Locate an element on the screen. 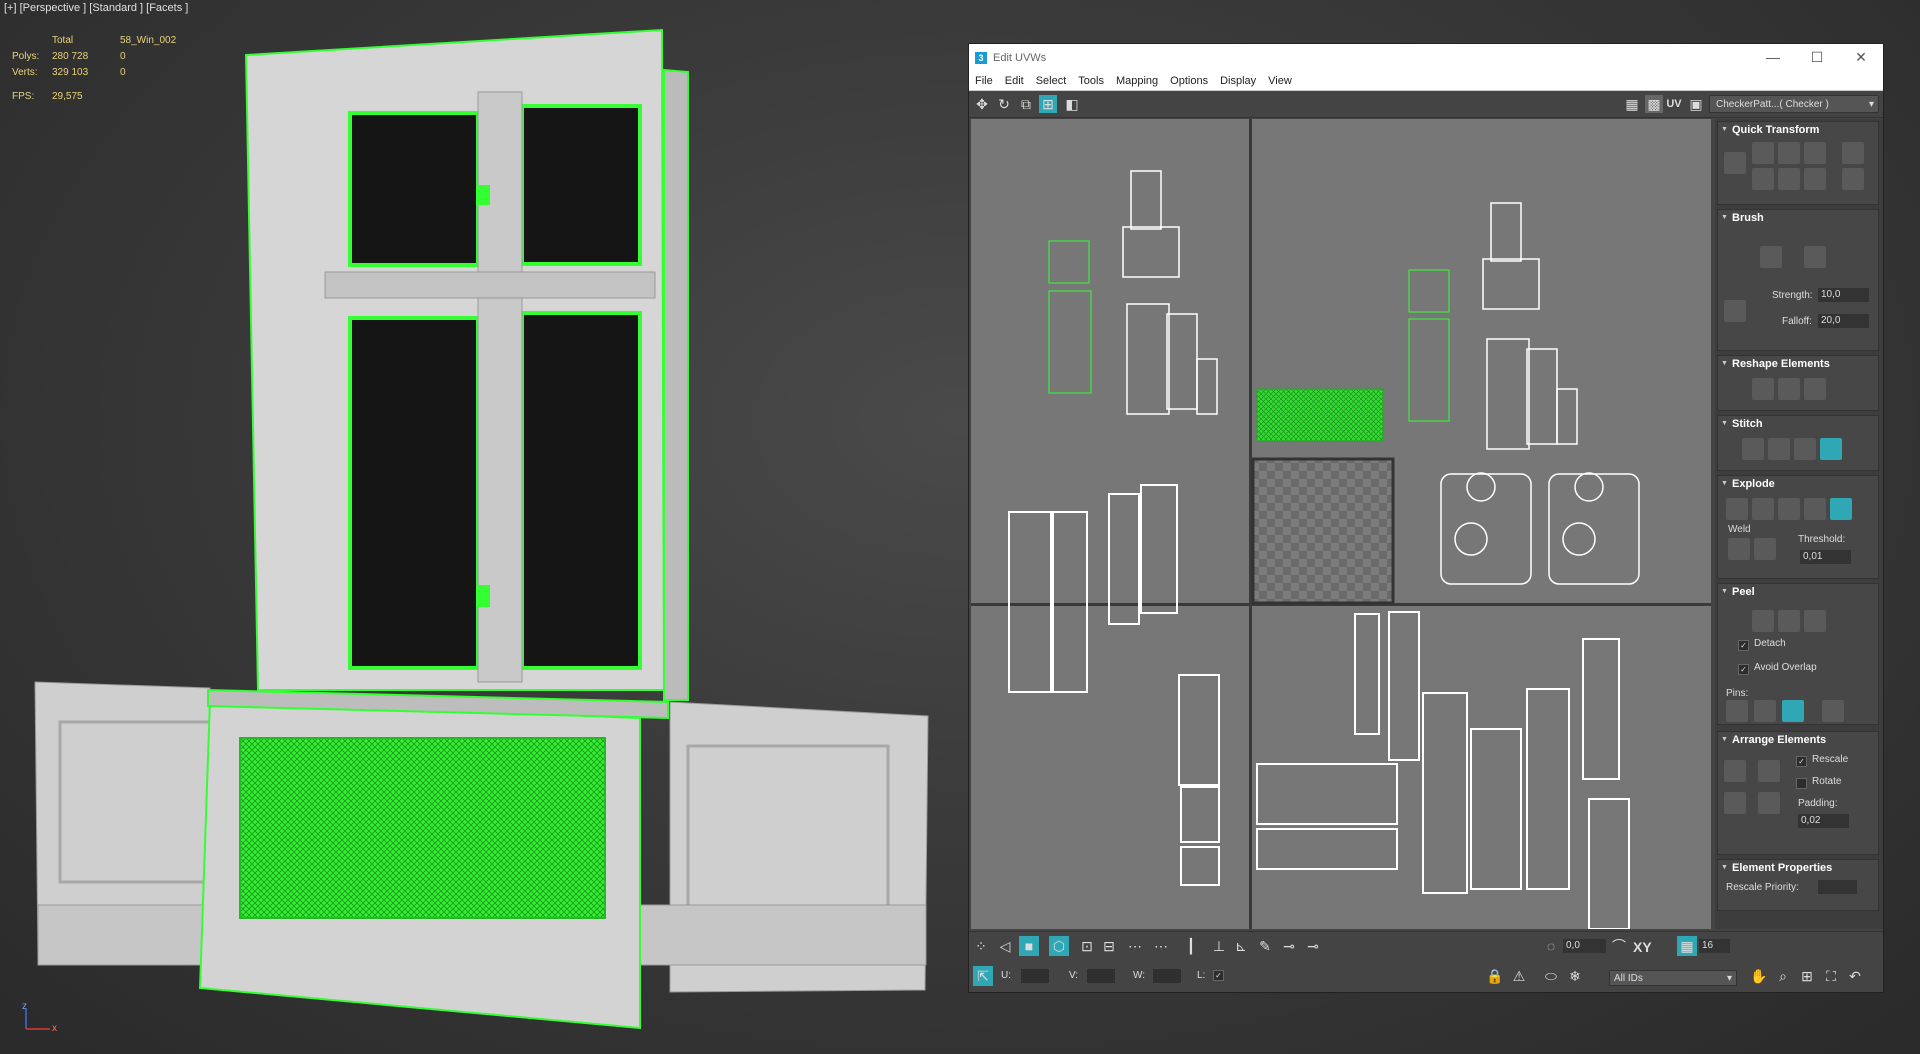  rollout-header-arrange: Arrange Elements is located at coordinates (1798, 740).